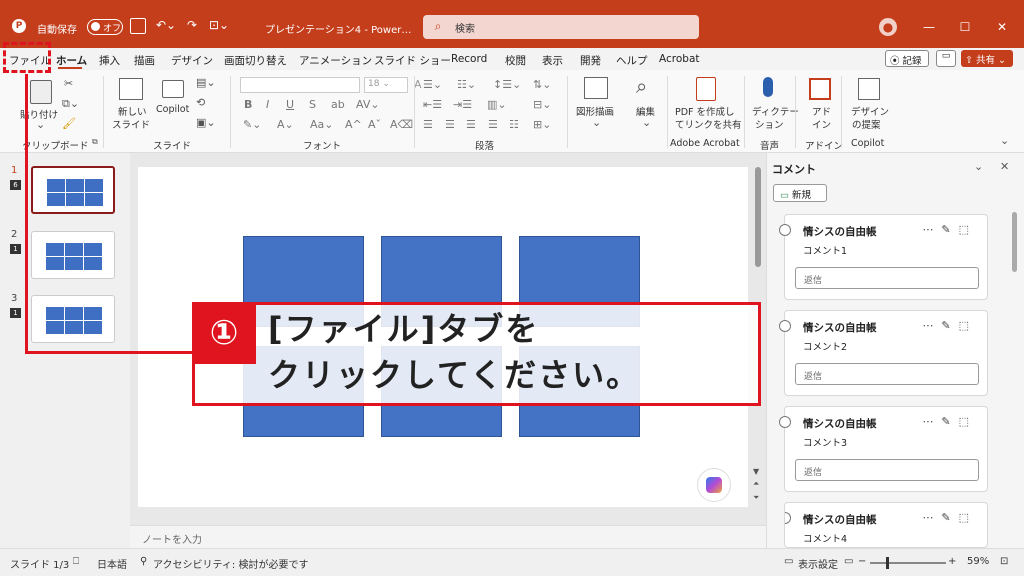  I want to click on highlight-icon: ✎⌄, so click(252, 124).